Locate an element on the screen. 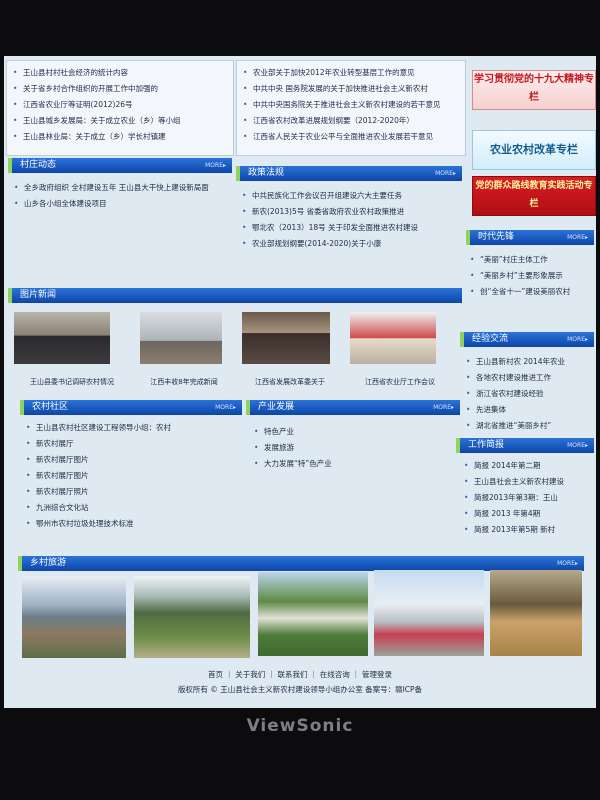  list-item: 各地农村建设推进工作 is located at coordinates (528, 378).